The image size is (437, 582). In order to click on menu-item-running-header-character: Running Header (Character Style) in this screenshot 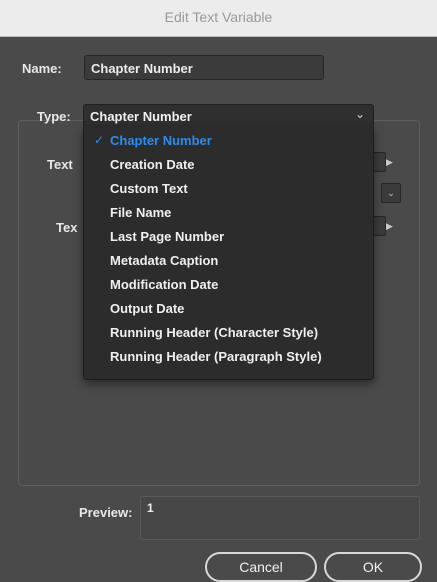, I will do `click(228, 333)`.